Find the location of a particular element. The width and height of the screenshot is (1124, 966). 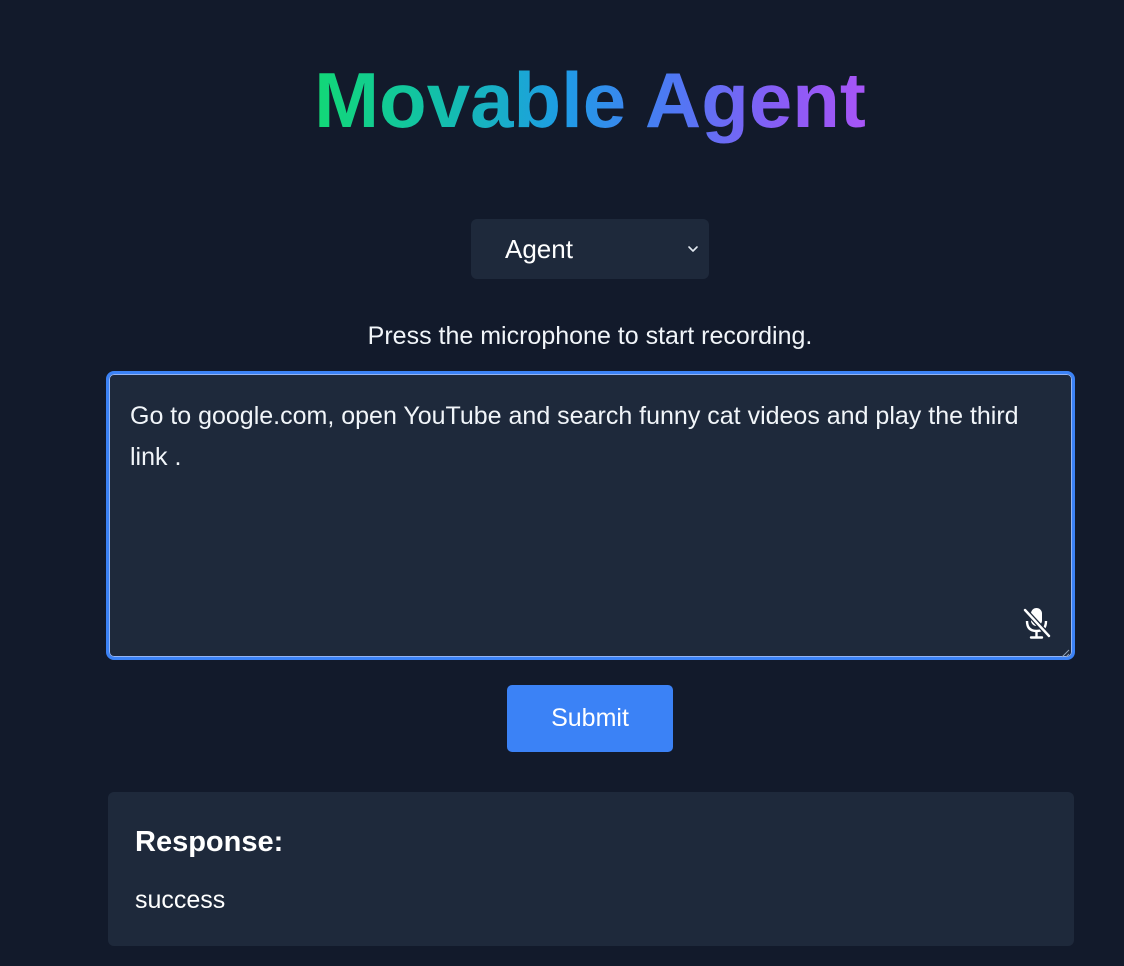

response-value: success is located at coordinates (180, 900).